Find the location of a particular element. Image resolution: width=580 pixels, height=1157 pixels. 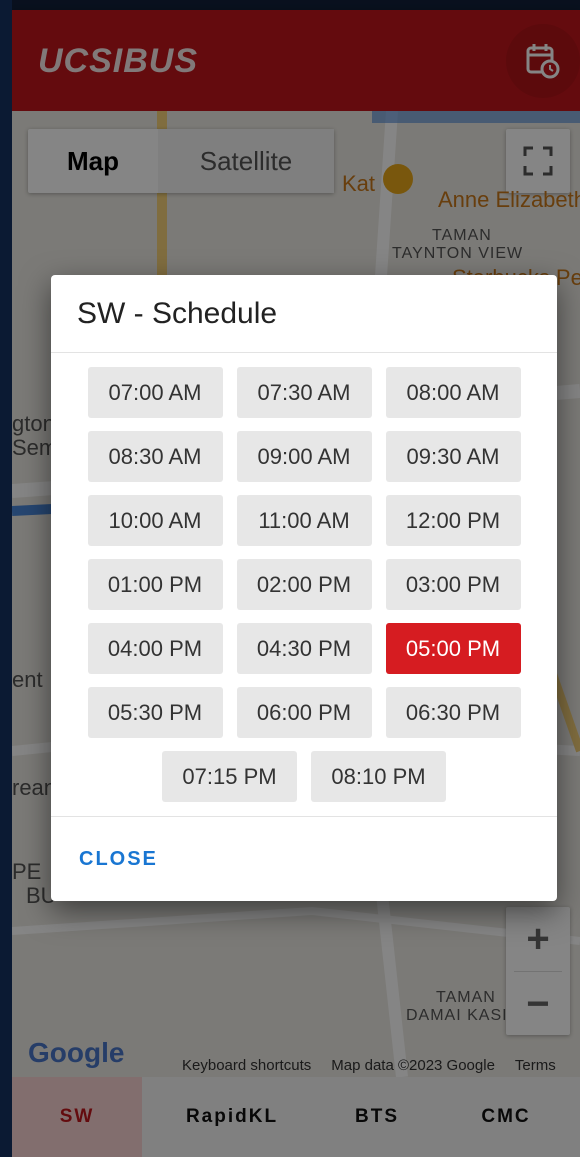

time-row: 04:00 PM 04:30 PM 05:00 PM is located at coordinates (304, 648).